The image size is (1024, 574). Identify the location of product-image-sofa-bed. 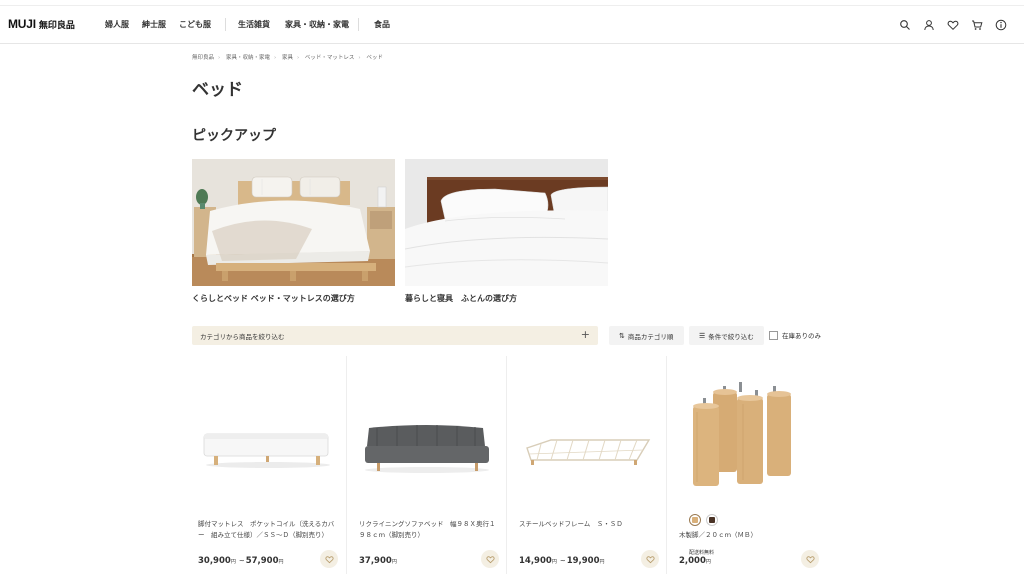
(432, 446).